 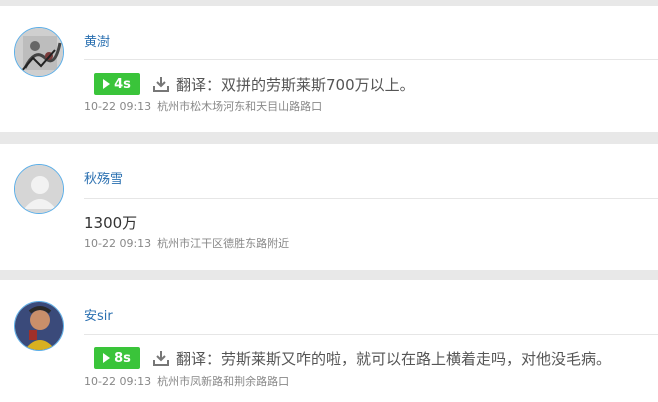 I want to click on post-meta: 10-22 09:13 杭州市松木场河东和天目山路路口, so click(x=203, y=106).